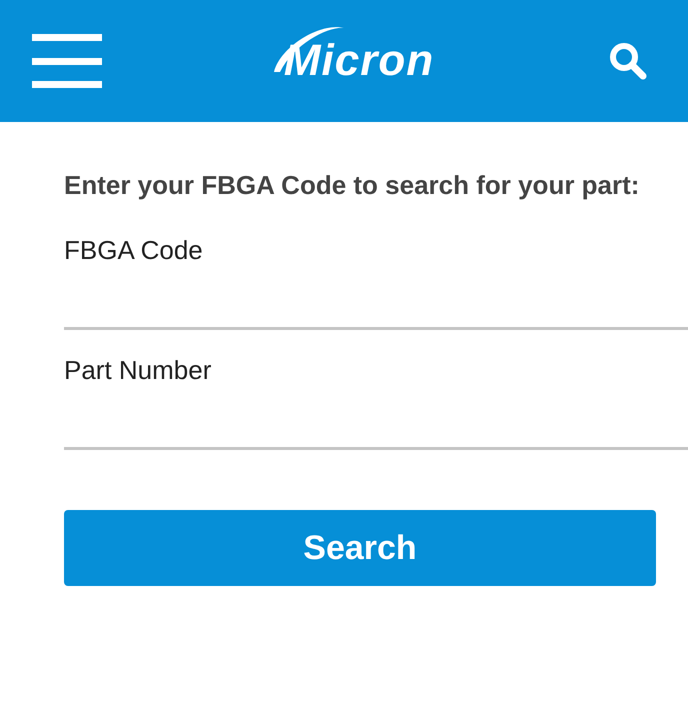 Image resolution: width=688 pixels, height=724 pixels. What do you see at coordinates (352, 185) in the screenshot?
I see `heading: Enter your FBGA Code to search for your part:` at bounding box center [352, 185].